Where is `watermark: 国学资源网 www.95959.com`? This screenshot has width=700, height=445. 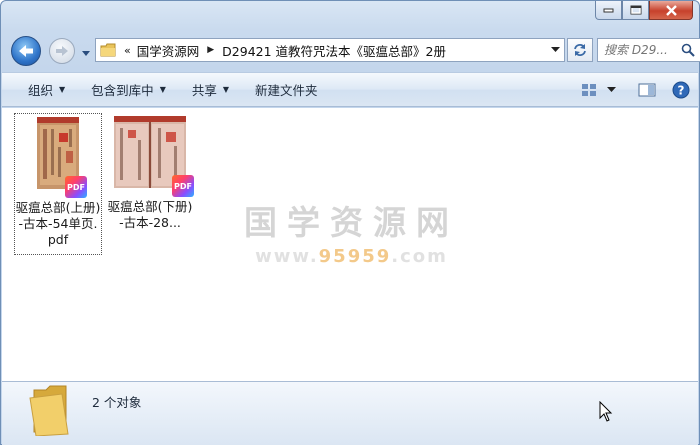 watermark: 国学资源网 www.95959.com is located at coordinates (351, 231).